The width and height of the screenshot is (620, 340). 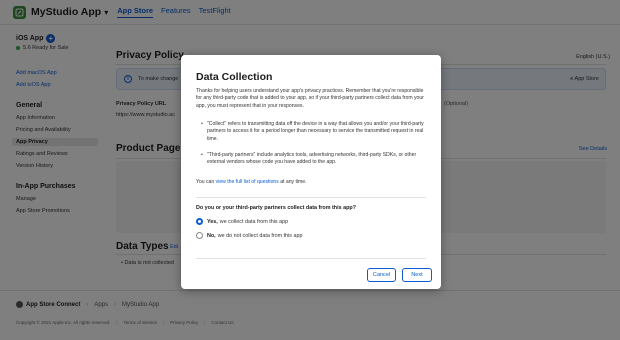 I want to click on option-no-bold: No,, so click(x=211, y=235).